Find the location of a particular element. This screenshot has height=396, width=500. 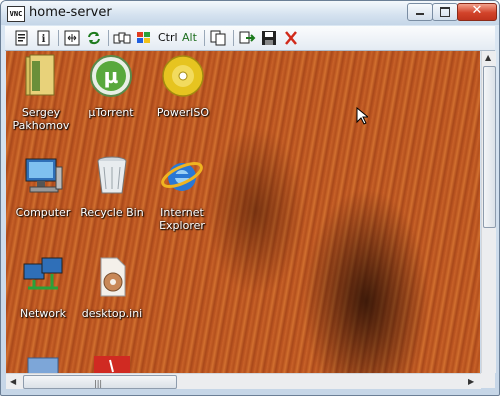

scroll-right-arrow-icon: ▶ is located at coordinates (471, 381).